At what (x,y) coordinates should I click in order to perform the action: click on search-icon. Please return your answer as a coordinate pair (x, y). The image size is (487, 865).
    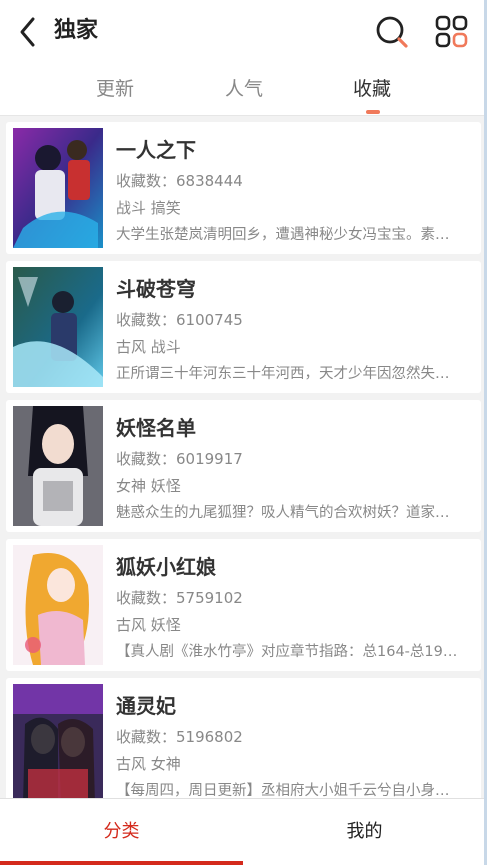
    Looking at the image, I should click on (392, 32).